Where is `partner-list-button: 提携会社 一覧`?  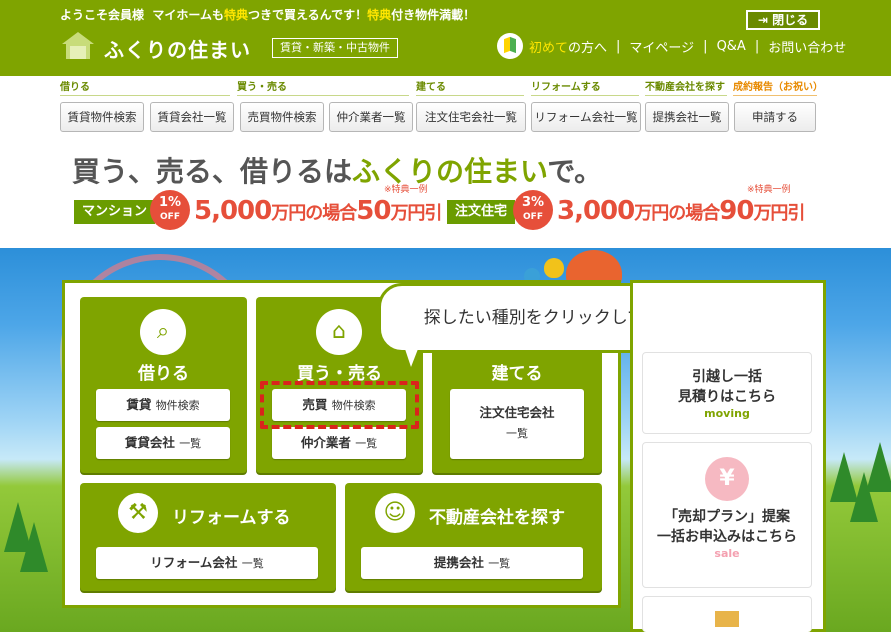 partner-list-button: 提携会社 一覧 is located at coordinates (472, 563).